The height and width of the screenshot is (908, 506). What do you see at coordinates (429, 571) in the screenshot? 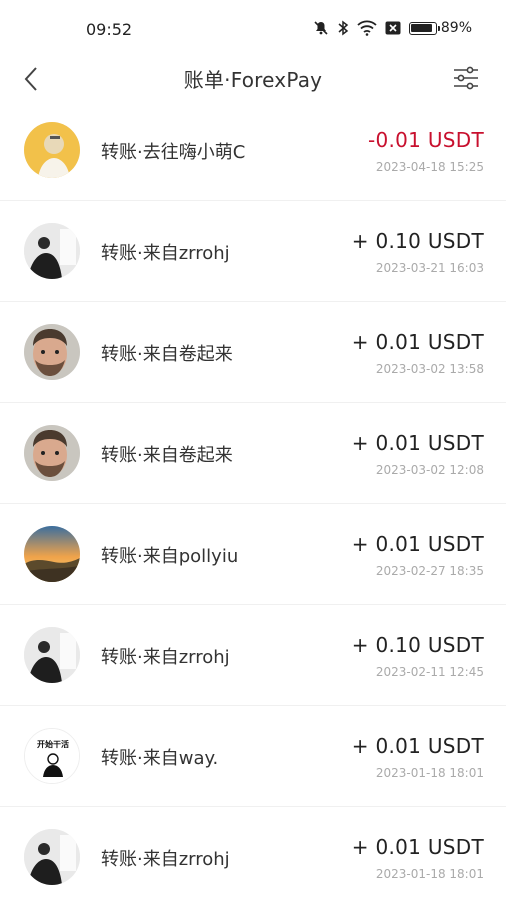
I see `transaction-date: 2023-02-27 18:35` at bounding box center [429, 571].